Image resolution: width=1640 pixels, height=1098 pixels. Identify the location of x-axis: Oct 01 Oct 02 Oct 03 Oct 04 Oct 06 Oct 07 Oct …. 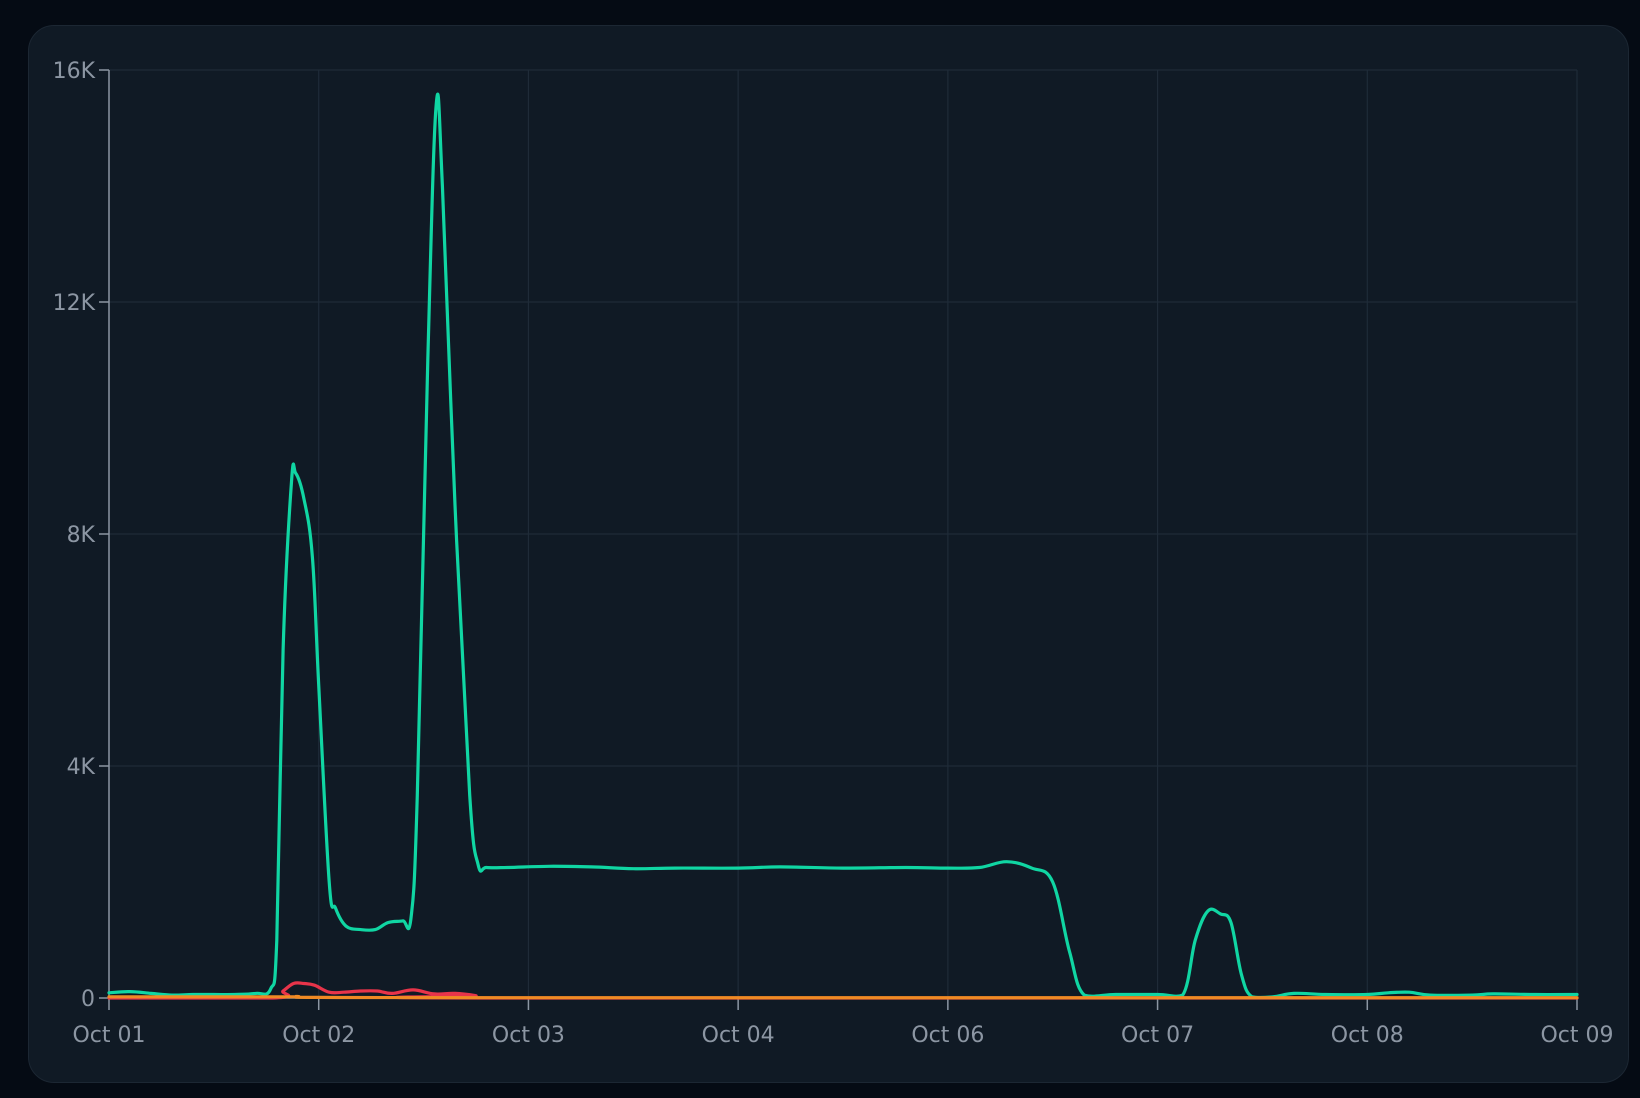
(843, 1022).